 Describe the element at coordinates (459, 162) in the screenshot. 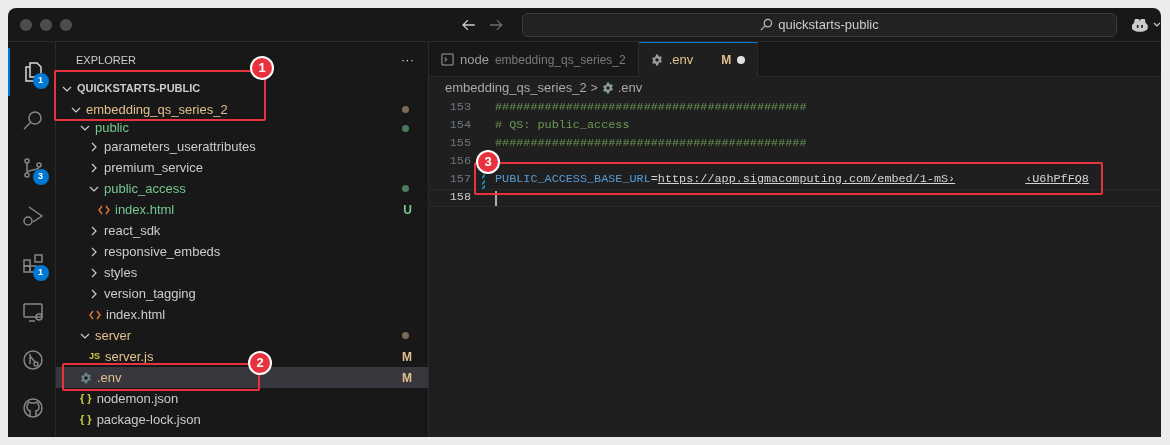

I see `line-number: 156` at that location.